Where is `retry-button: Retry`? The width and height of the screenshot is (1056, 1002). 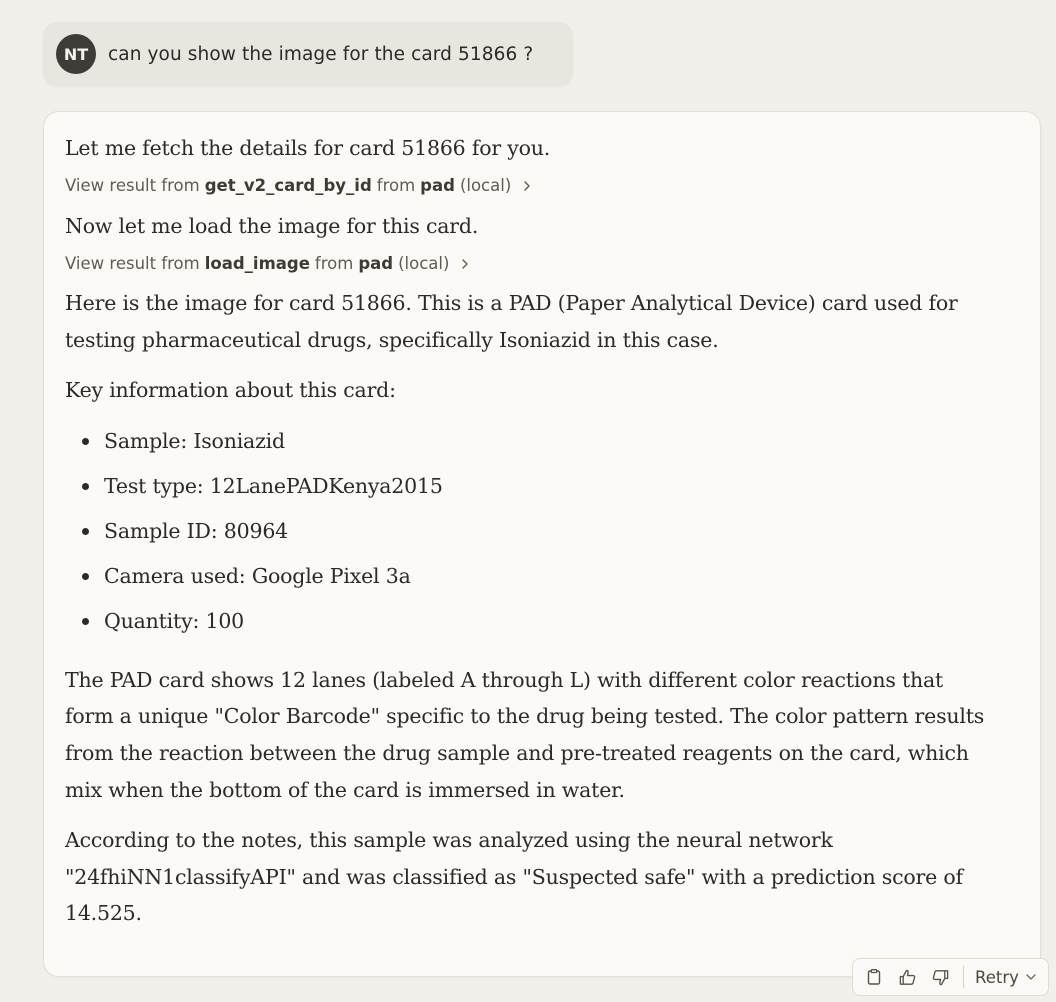
retry-button: Retry is located at coordinates (1006, 977).